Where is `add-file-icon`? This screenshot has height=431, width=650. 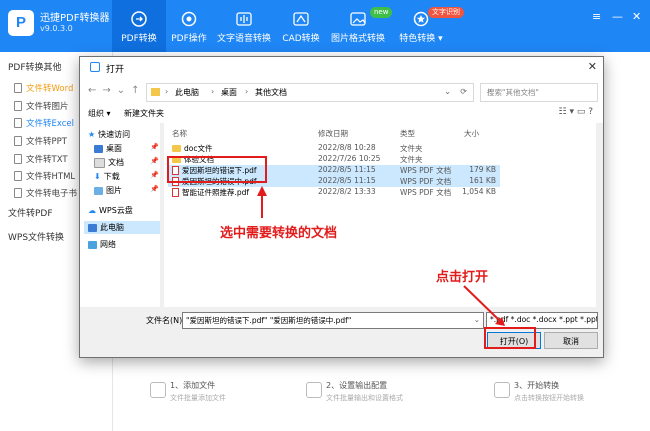
add-file-icon is located at coordinates (158, 390).